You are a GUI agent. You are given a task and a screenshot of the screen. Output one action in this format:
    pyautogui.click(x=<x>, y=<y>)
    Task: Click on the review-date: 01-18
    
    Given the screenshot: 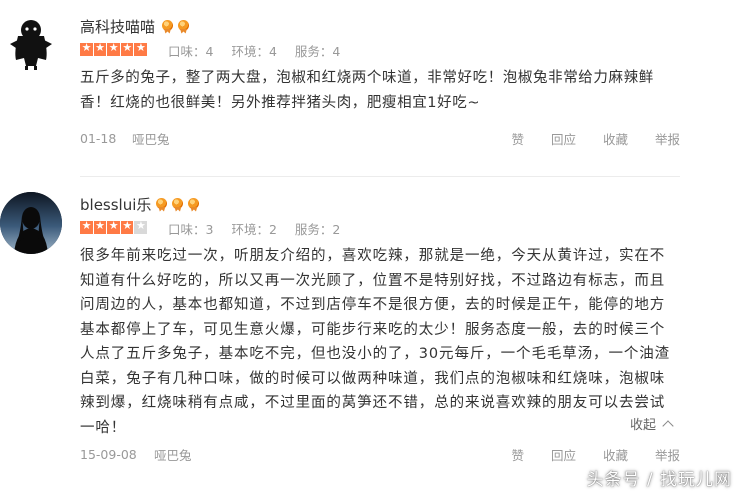 What is the action you would take?
    pyautogui.click(x=98, y=138)
    